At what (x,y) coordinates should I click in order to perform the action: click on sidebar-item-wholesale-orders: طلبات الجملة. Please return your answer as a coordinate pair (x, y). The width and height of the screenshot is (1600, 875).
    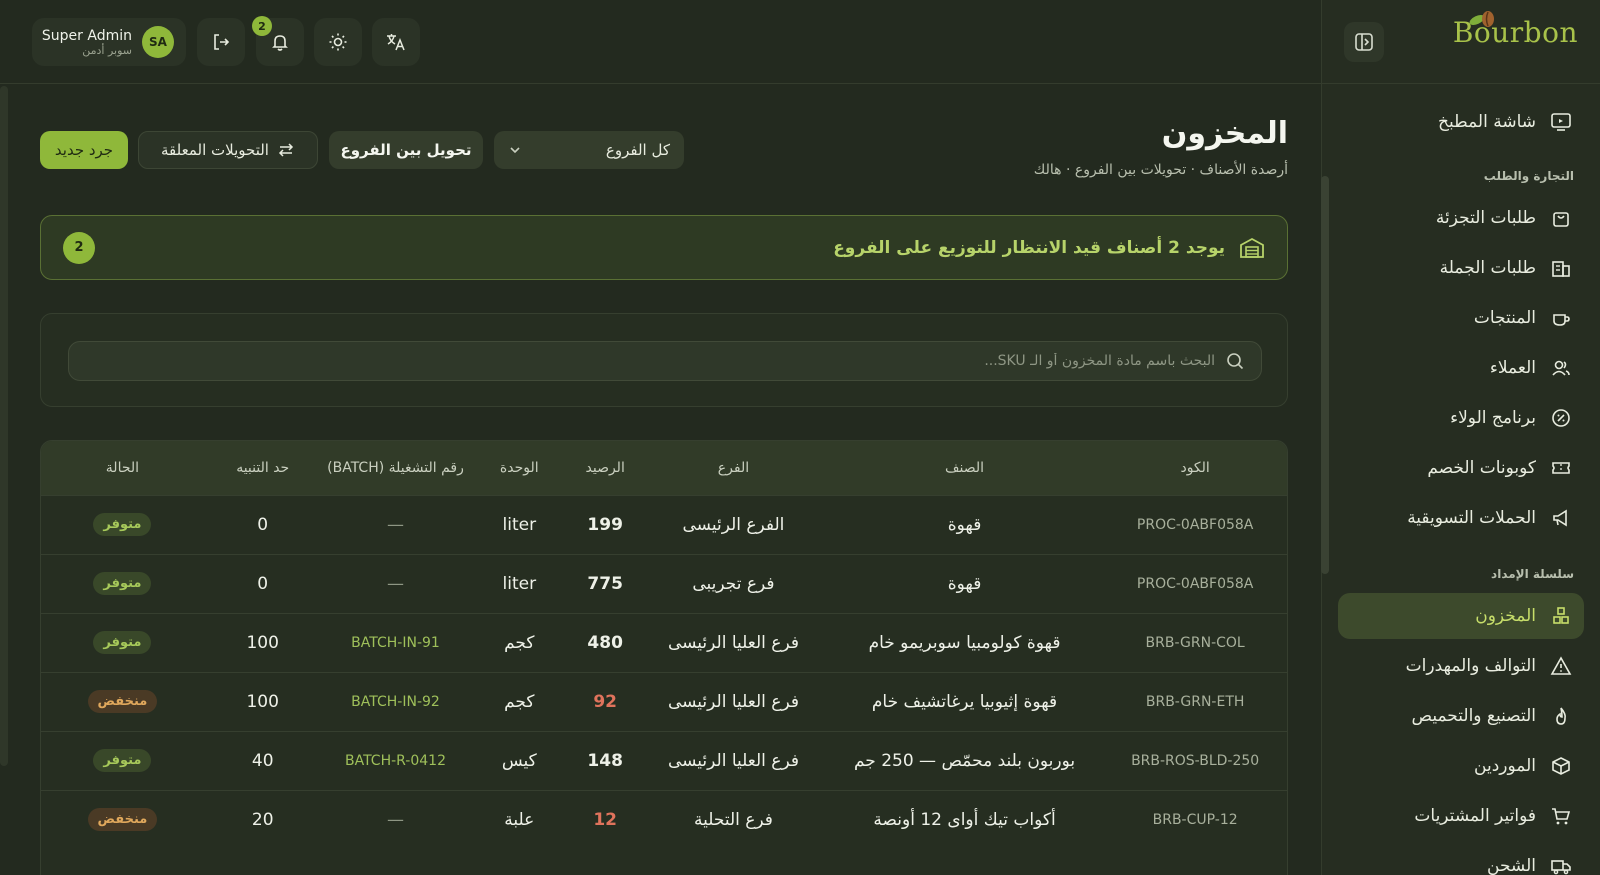
    Looking at the image, I should click on (1461, 268).